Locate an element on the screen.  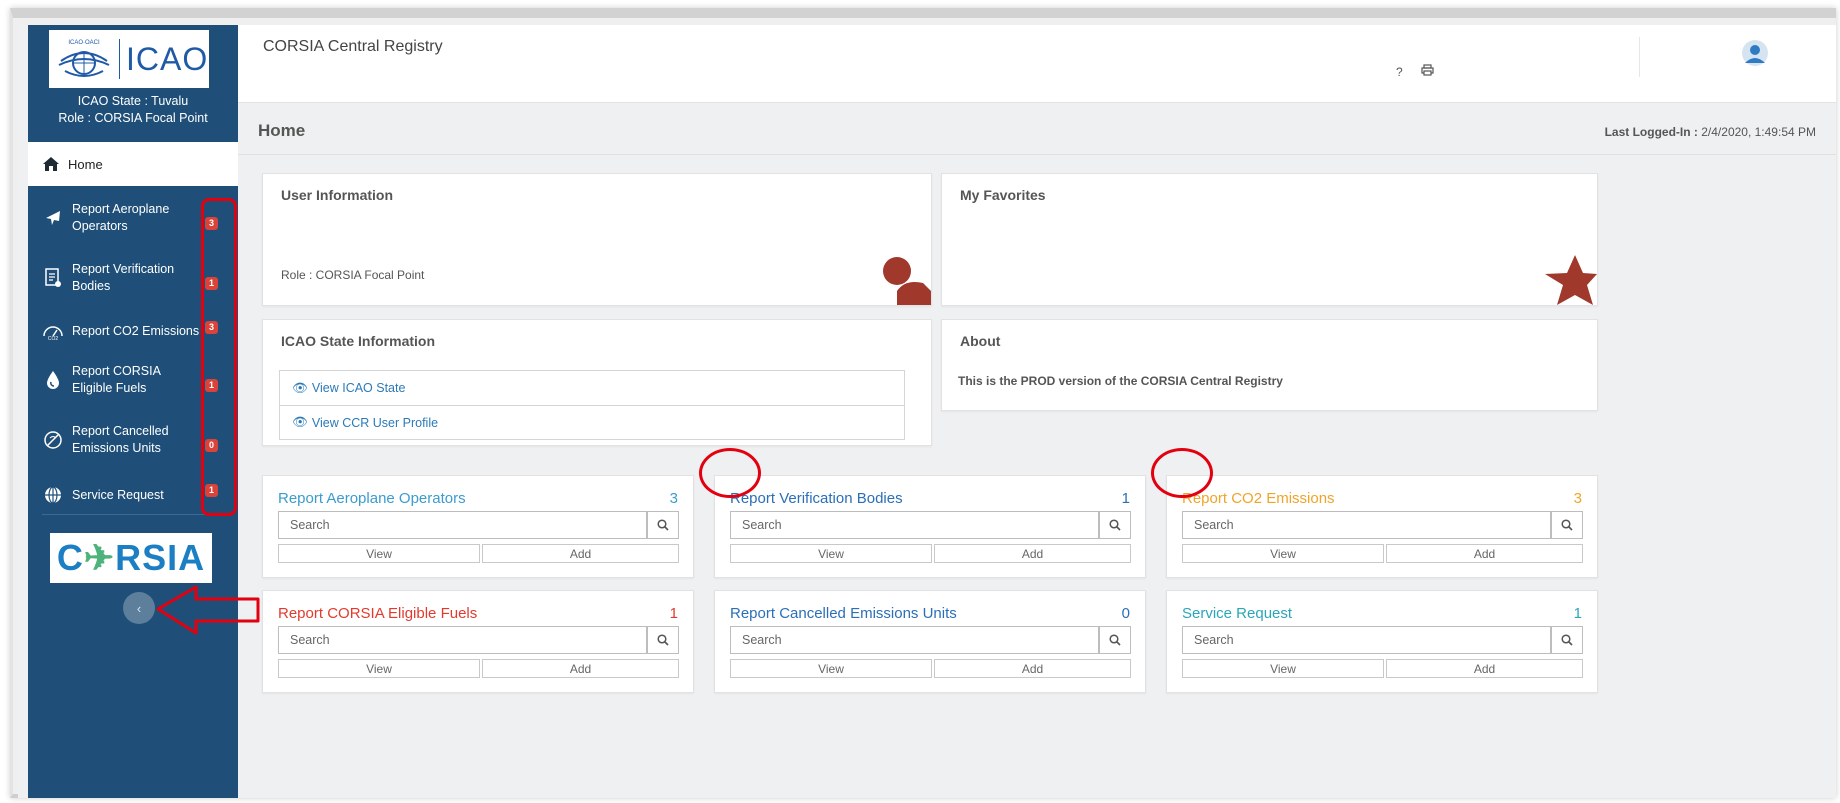
sidebar-item-label: Report Verification Bodies is located at coordinates (123, 277).